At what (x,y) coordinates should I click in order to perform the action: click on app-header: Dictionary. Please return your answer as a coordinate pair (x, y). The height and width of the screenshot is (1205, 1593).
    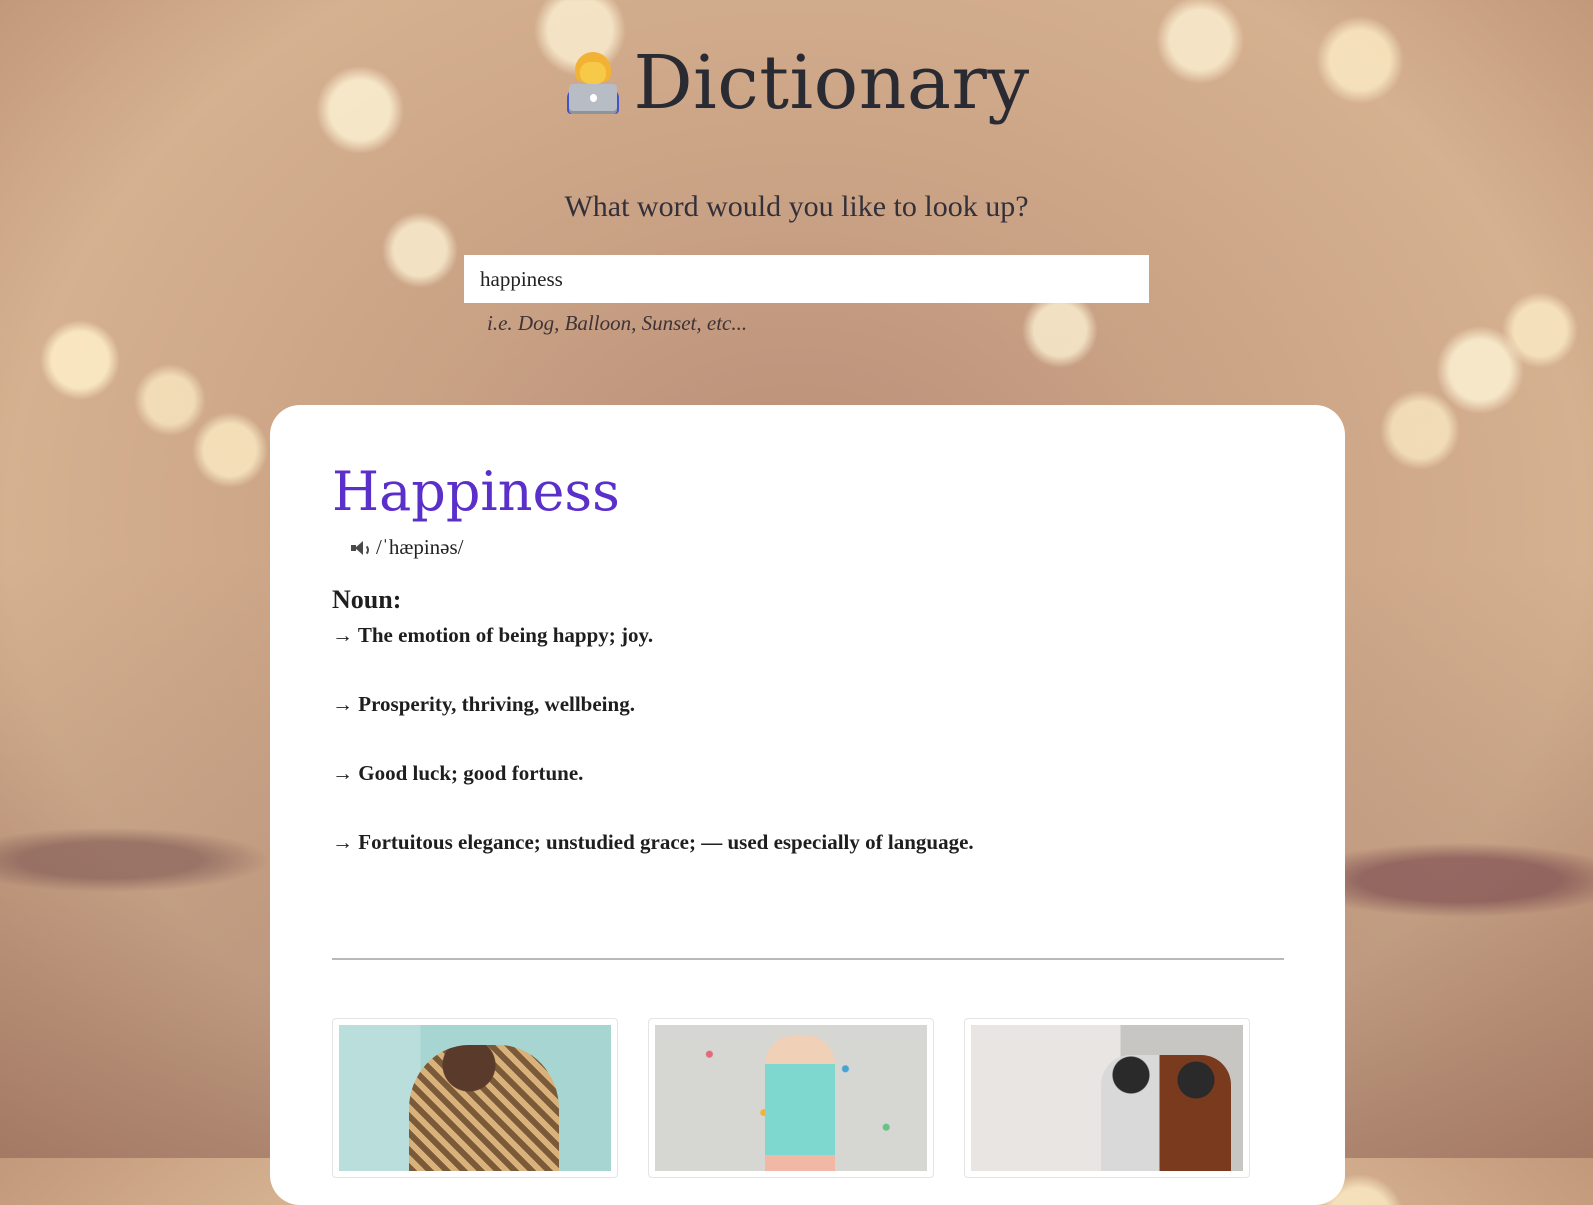
    Looking at the image, I should click on (796, 83).